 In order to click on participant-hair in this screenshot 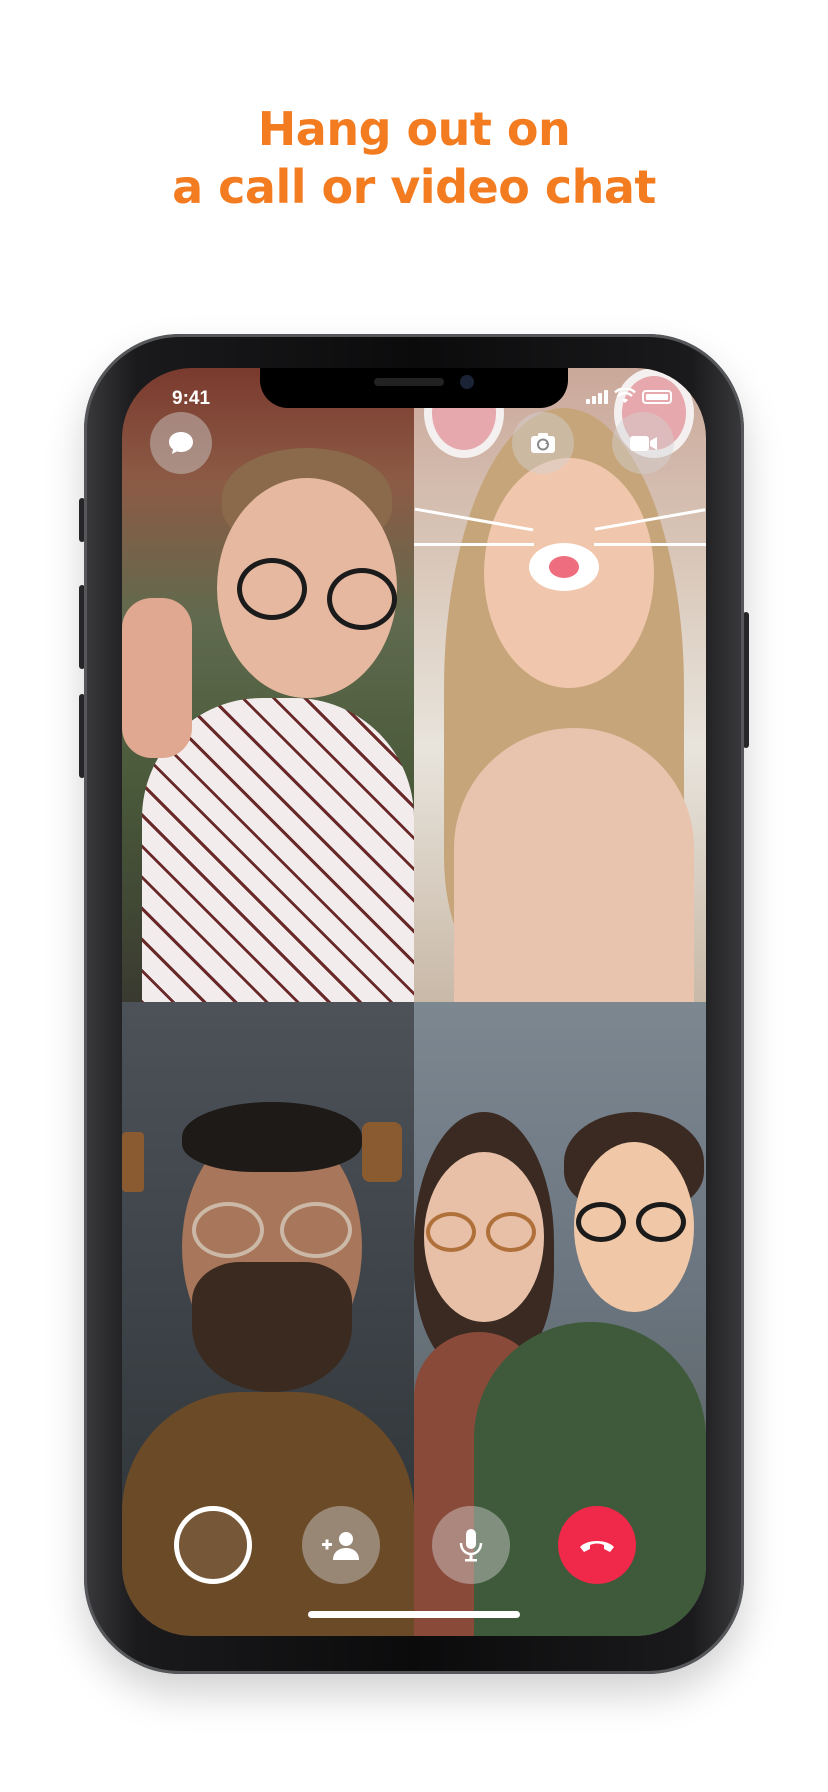, I will do `click(272, 1137)`.